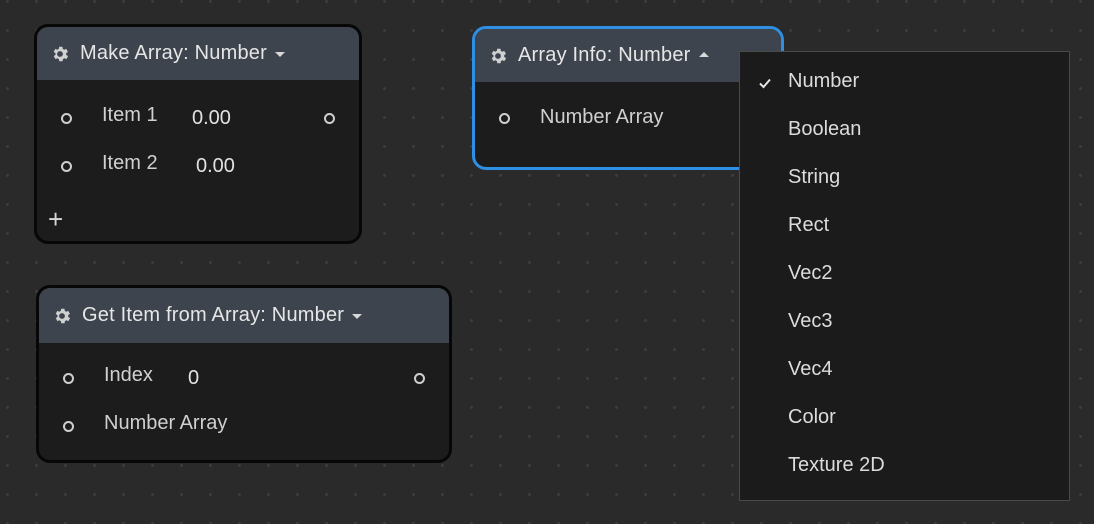  What do you see at coordinates (193, 378) in the screenshot?
I see `index-value: 0` at bounding box center [193, 378].